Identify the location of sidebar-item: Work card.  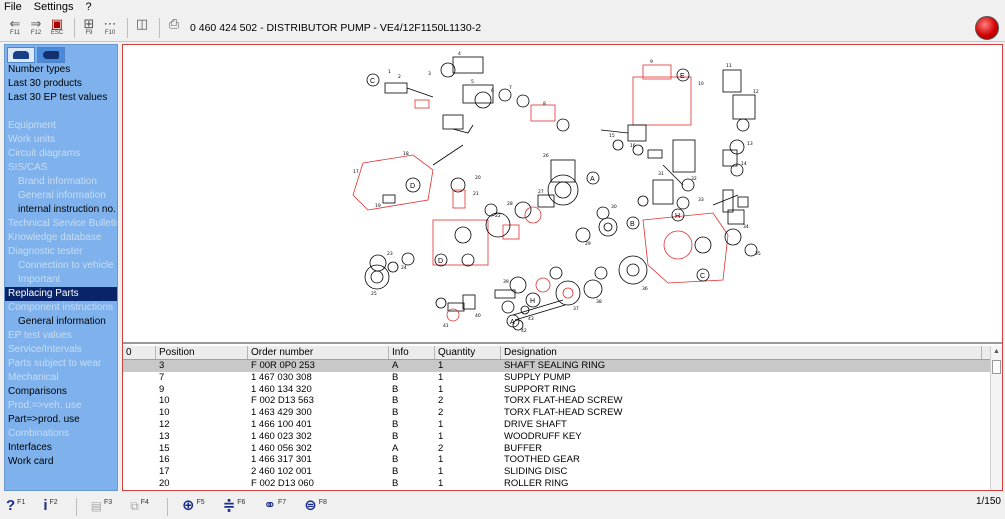
(61, 462).